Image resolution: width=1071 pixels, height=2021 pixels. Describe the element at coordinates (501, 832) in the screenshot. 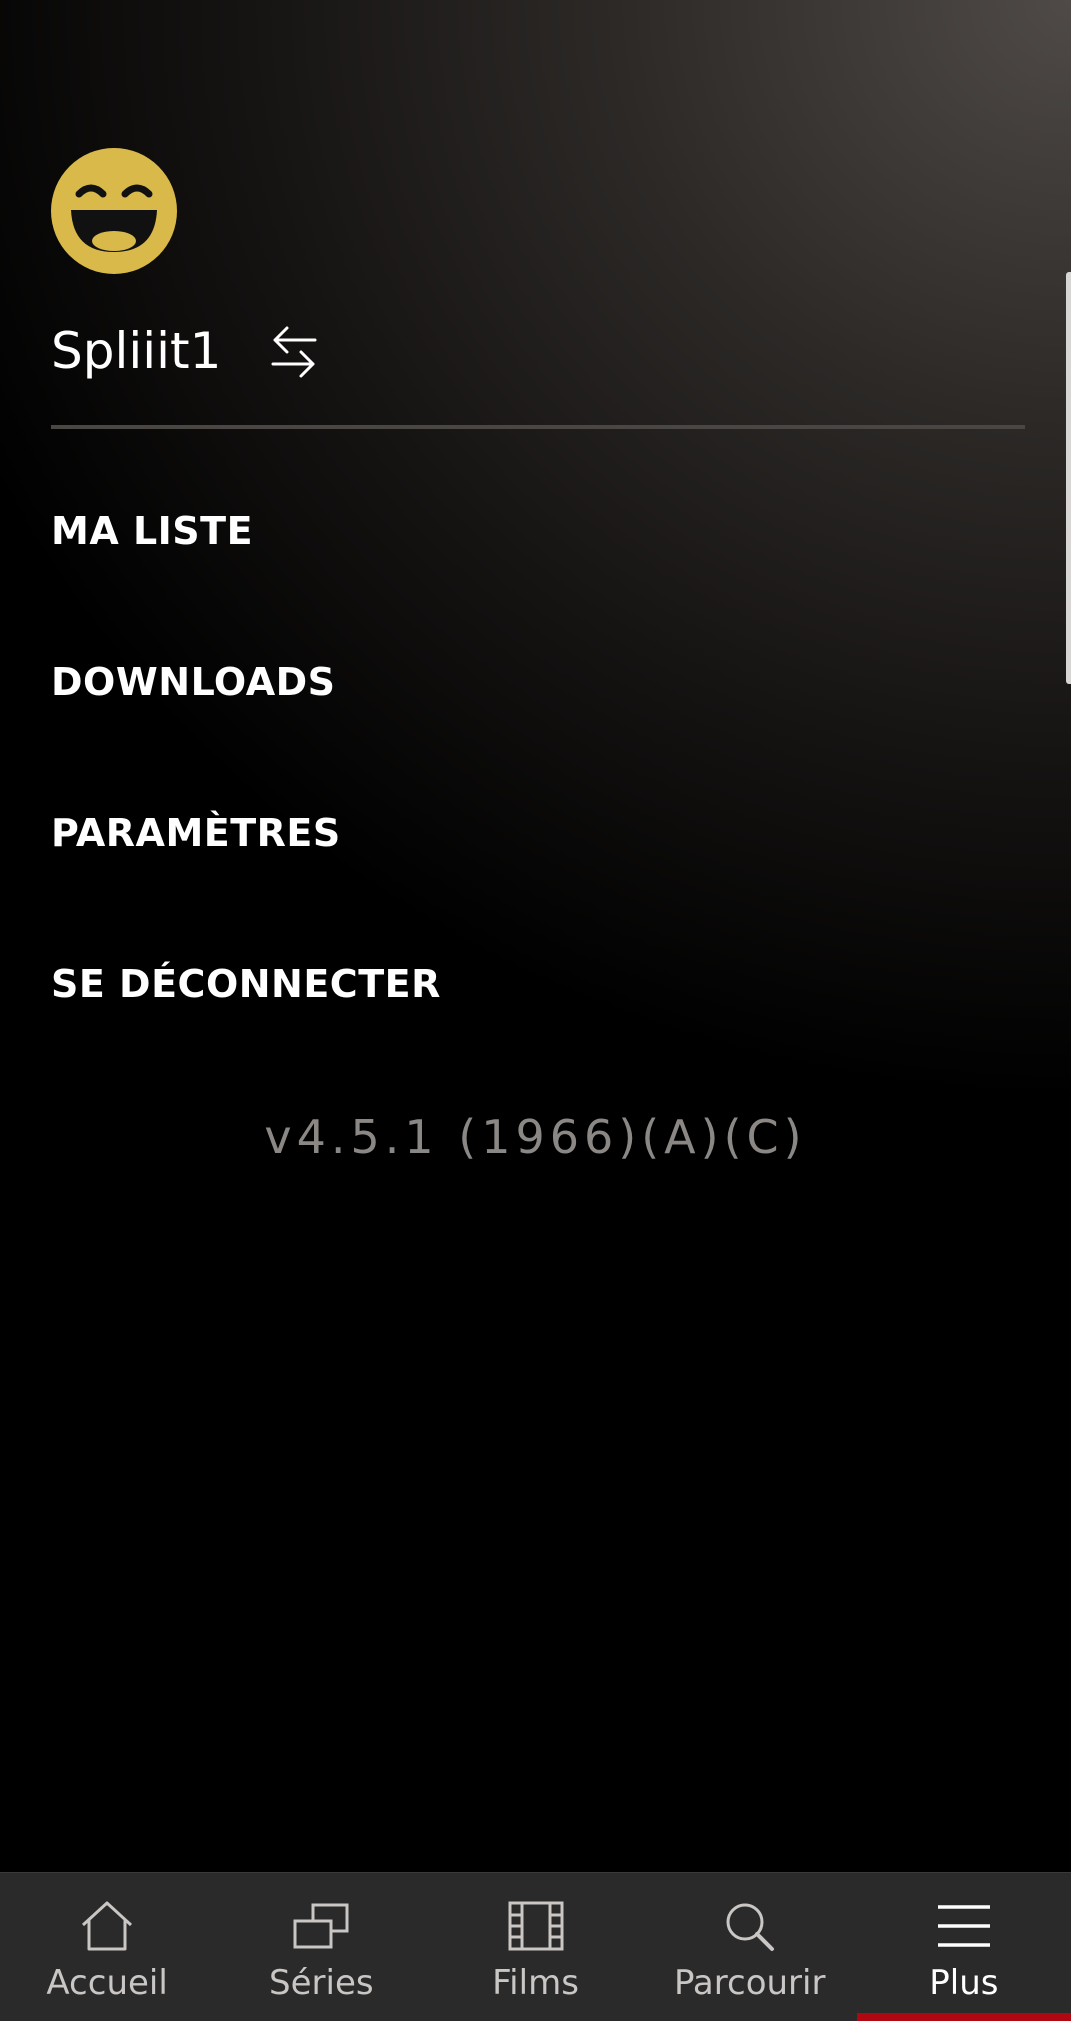

I see `menu-item-settings: PARAMÈTRES` at that location.